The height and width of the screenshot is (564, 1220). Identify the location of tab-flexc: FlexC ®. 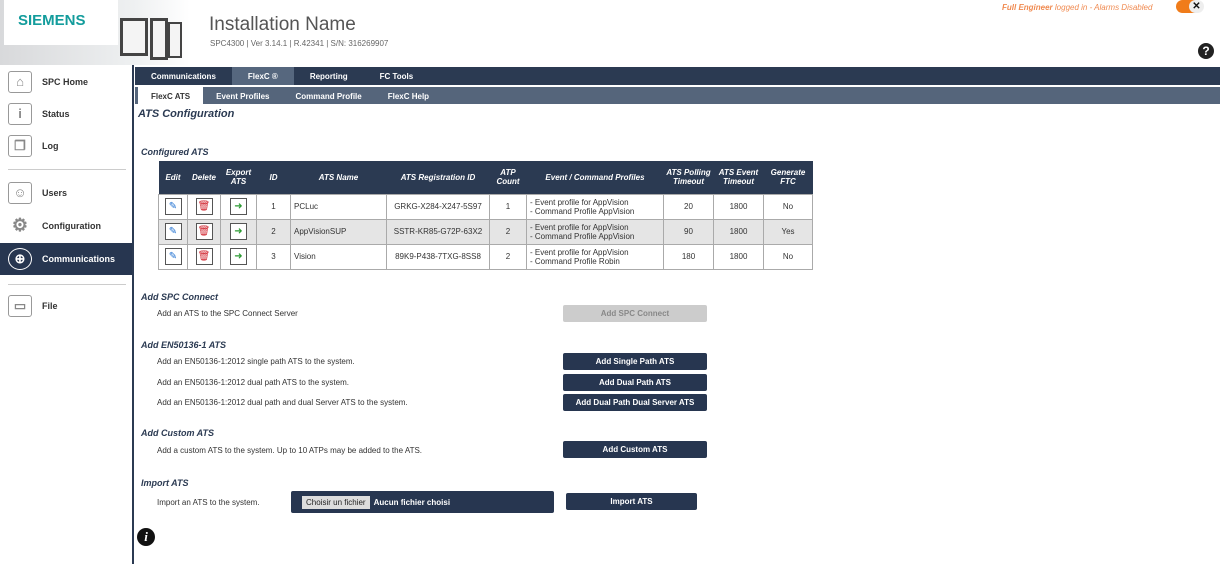
(262, 76).